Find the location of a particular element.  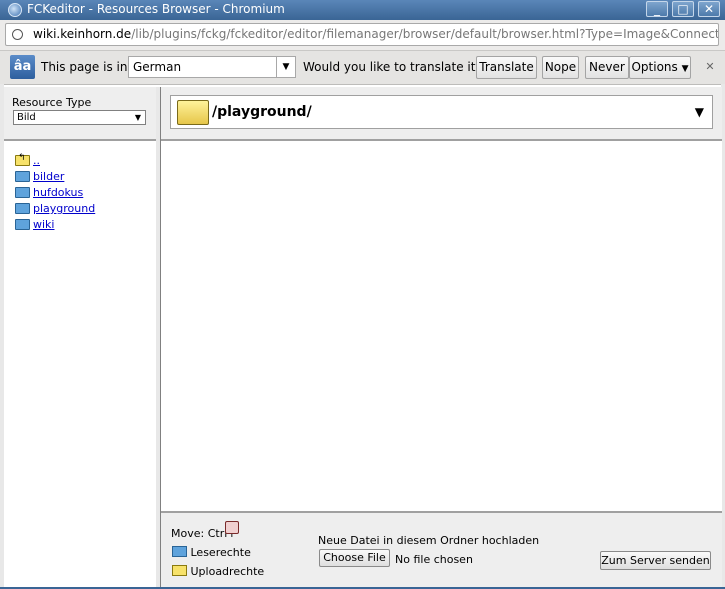

translate-question: Would you like to translate it? is located at coordinates (392, 67).